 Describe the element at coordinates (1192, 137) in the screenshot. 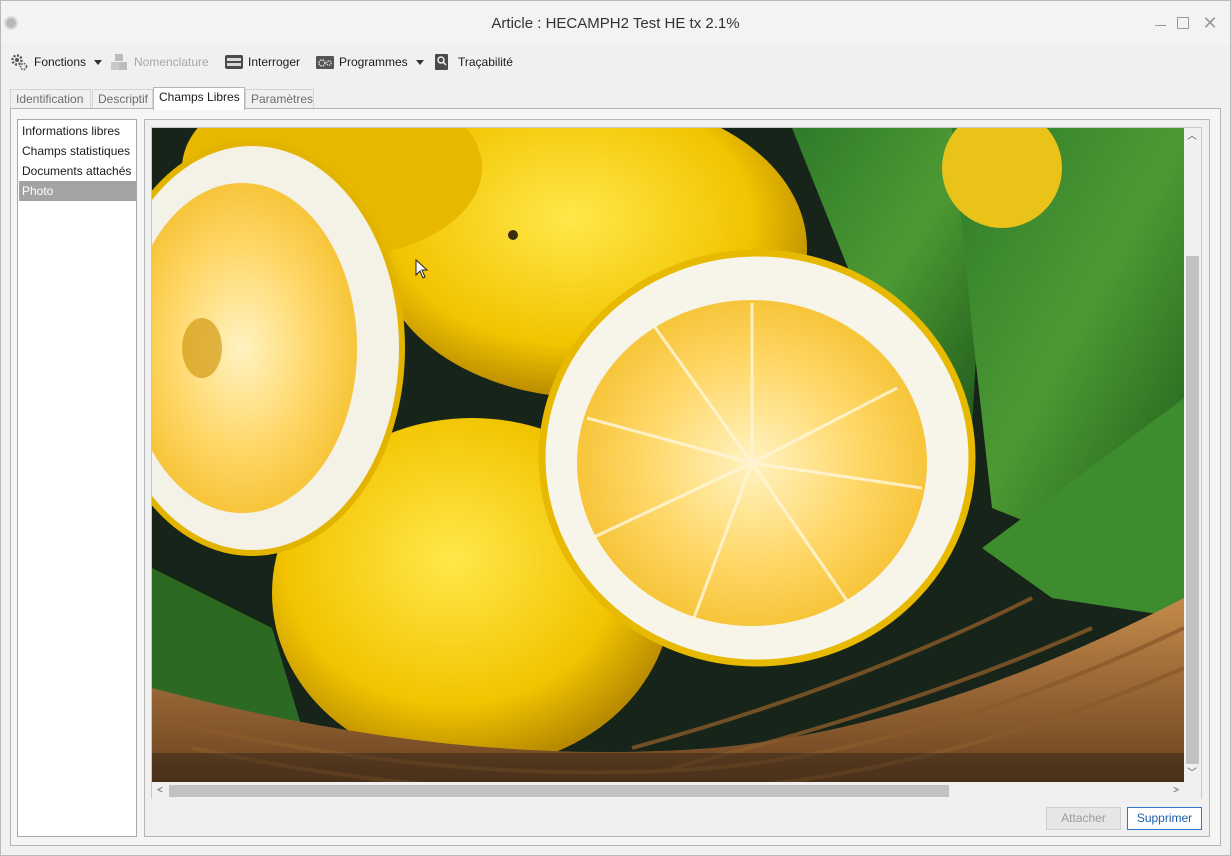

I see `scroll-up-arrow-icon: ︿` at that location.